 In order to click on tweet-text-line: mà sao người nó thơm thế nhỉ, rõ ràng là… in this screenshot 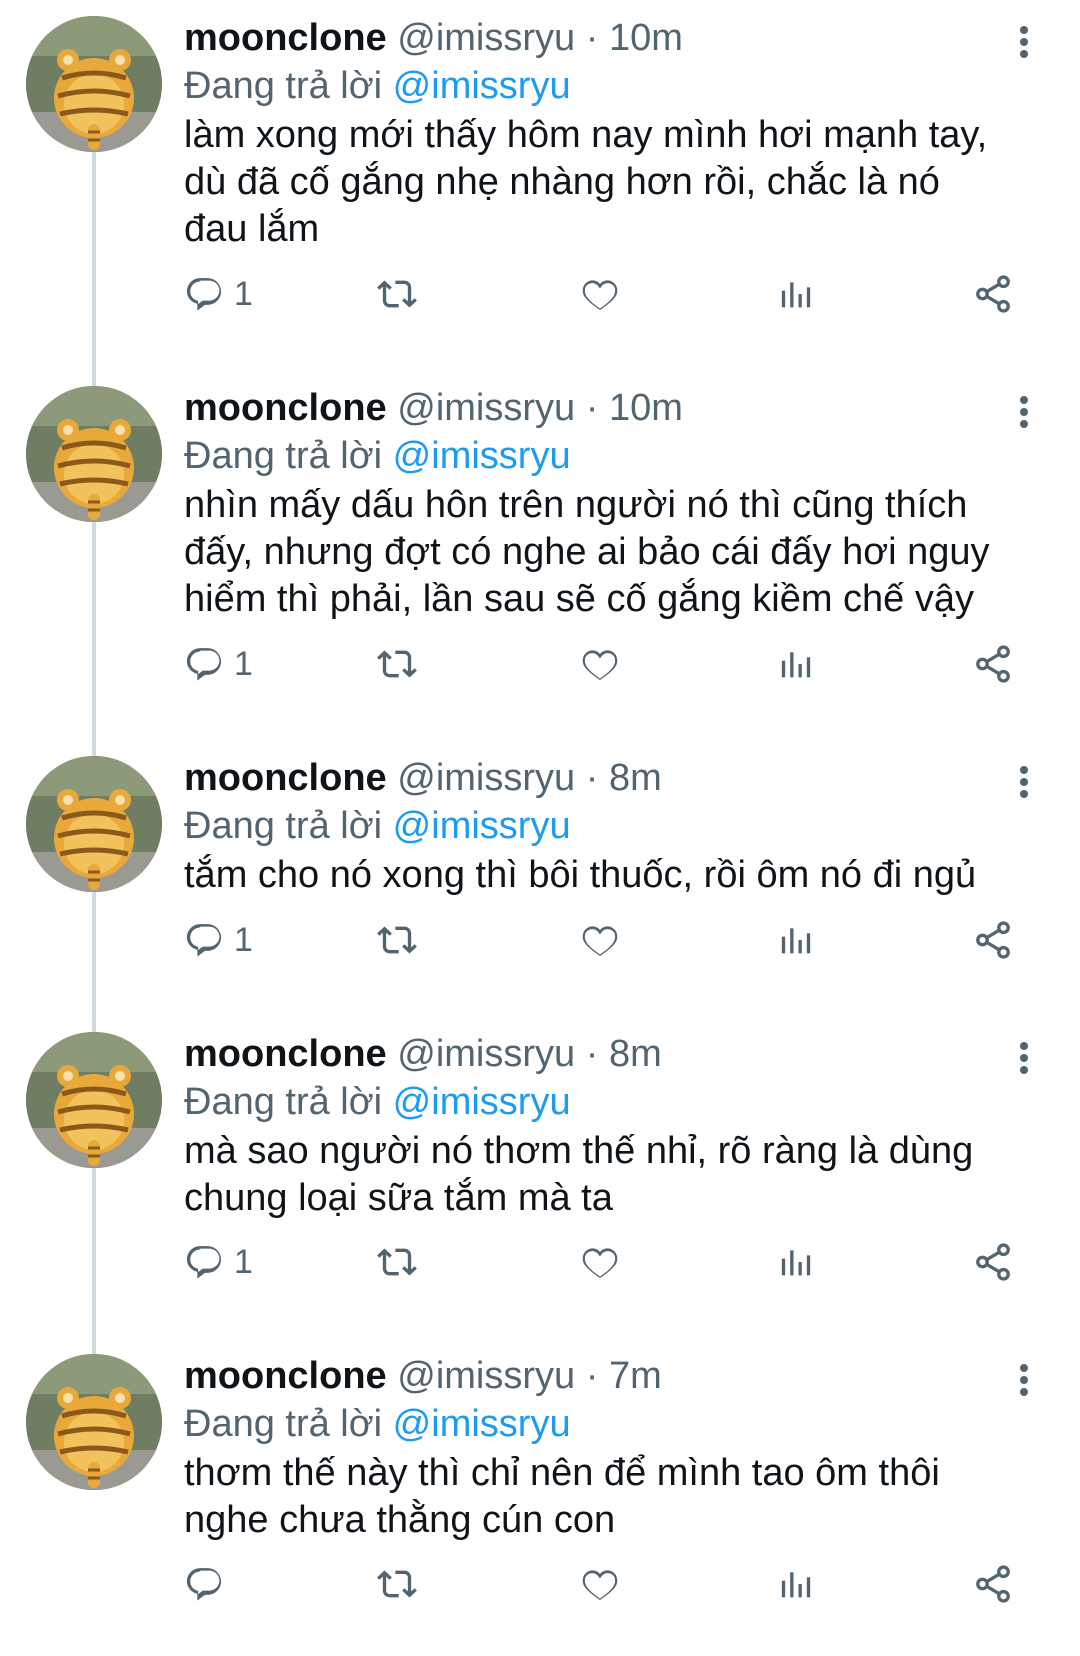, I will do `click(579, 1151)`.